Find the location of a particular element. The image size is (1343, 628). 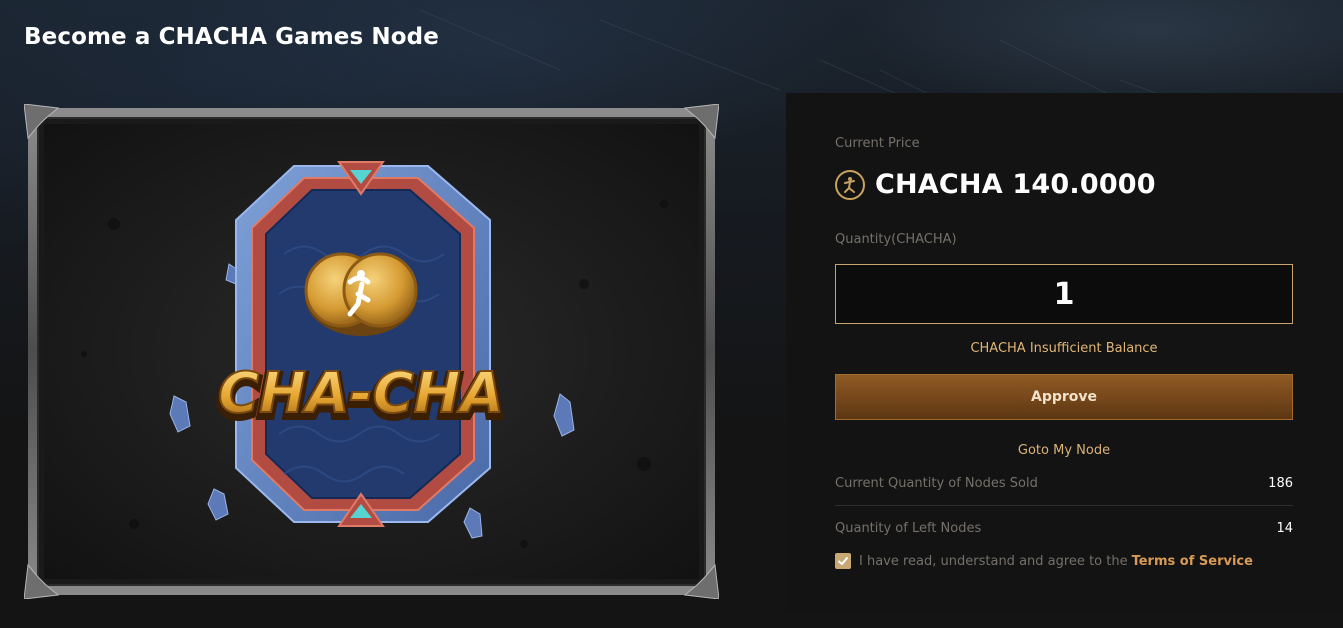

nodes-left-value: 14 is located at coordinates (1284, 528).